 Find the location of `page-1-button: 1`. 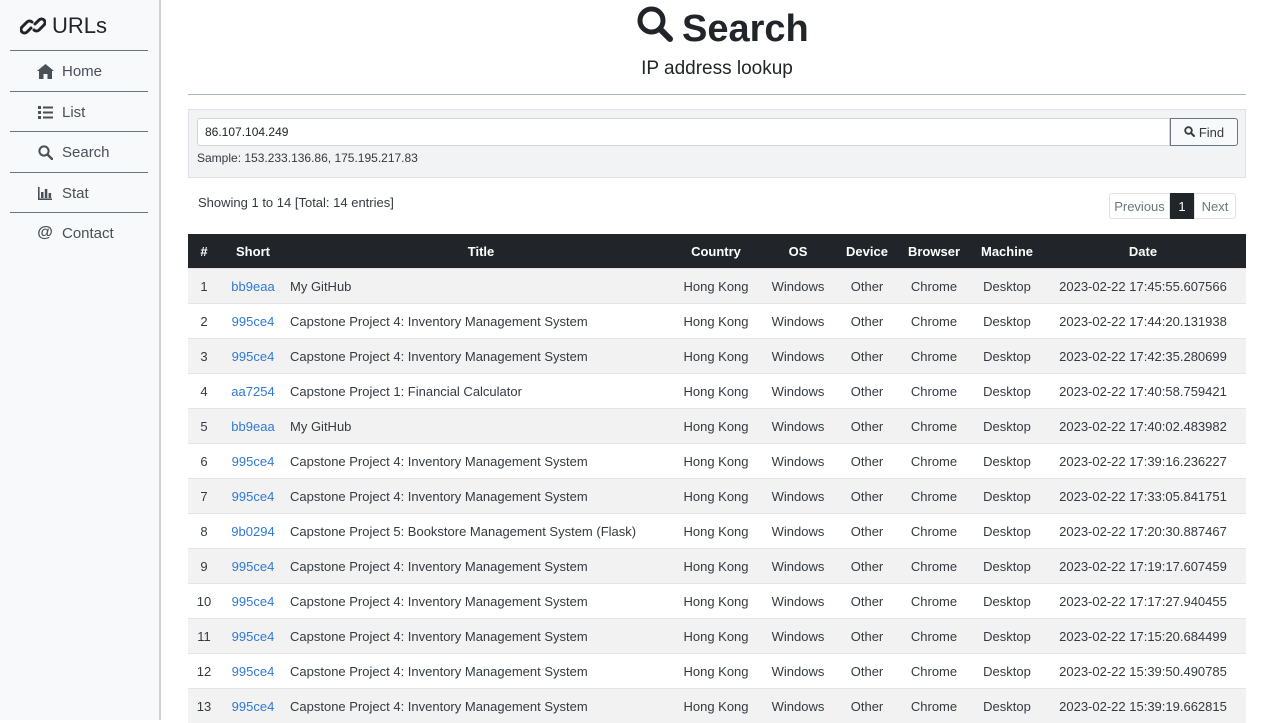

page-1-button: 1 is located at coordinates (1182, 206).